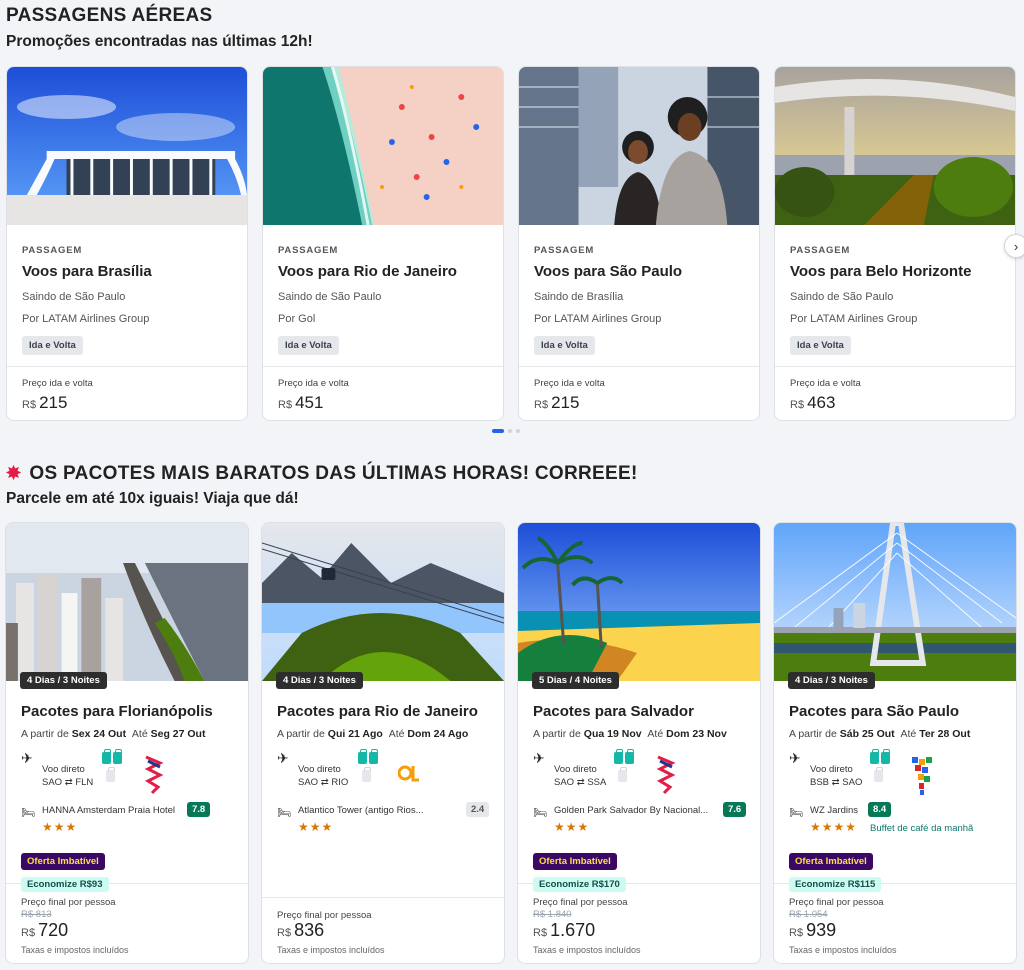 Image resolution: width=1024 pixels, height=970 pixels. What do you see at coordinates (367, 271) in the screenshot?
I see `card-title: Voos para Rio de Janeiro` at bounding box center [367, 271].